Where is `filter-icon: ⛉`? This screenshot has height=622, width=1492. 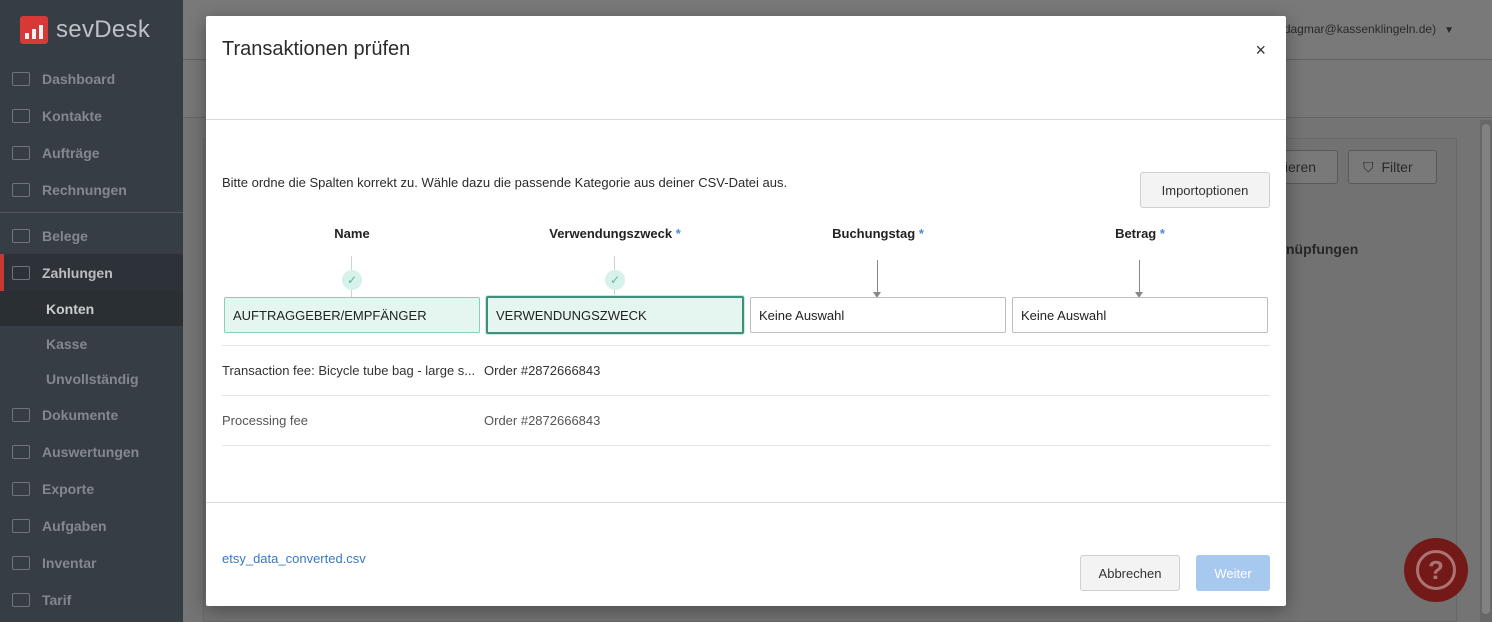
filter-icon: ⛉ is located at coordinates (1368, 166).